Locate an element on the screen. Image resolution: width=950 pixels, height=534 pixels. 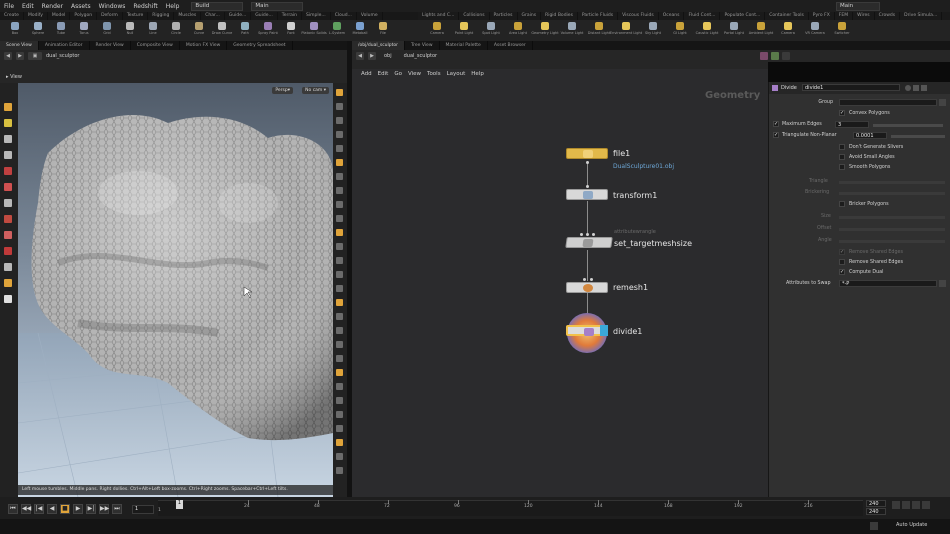
current-frame-field: 1 is located at coordinates (143, 509).